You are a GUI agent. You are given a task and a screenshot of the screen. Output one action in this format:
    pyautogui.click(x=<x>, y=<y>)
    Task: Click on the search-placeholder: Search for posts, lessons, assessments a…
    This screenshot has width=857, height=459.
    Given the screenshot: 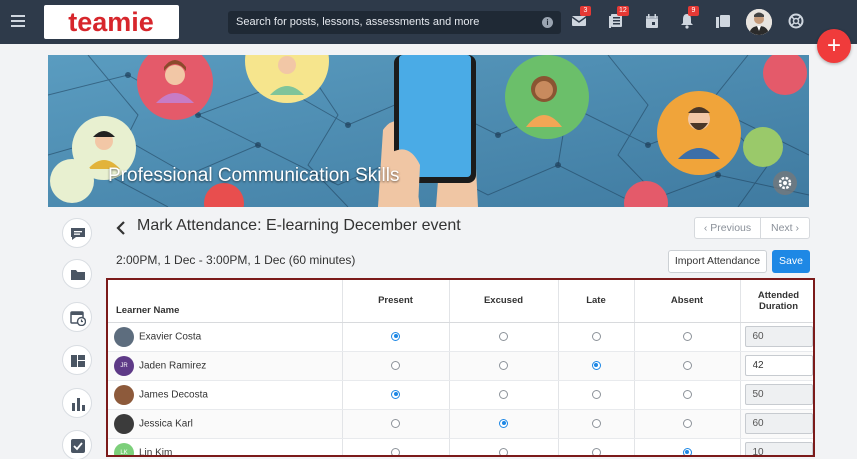 What is the action you would take?
    pyautogui.click(x=358, y=22)
    